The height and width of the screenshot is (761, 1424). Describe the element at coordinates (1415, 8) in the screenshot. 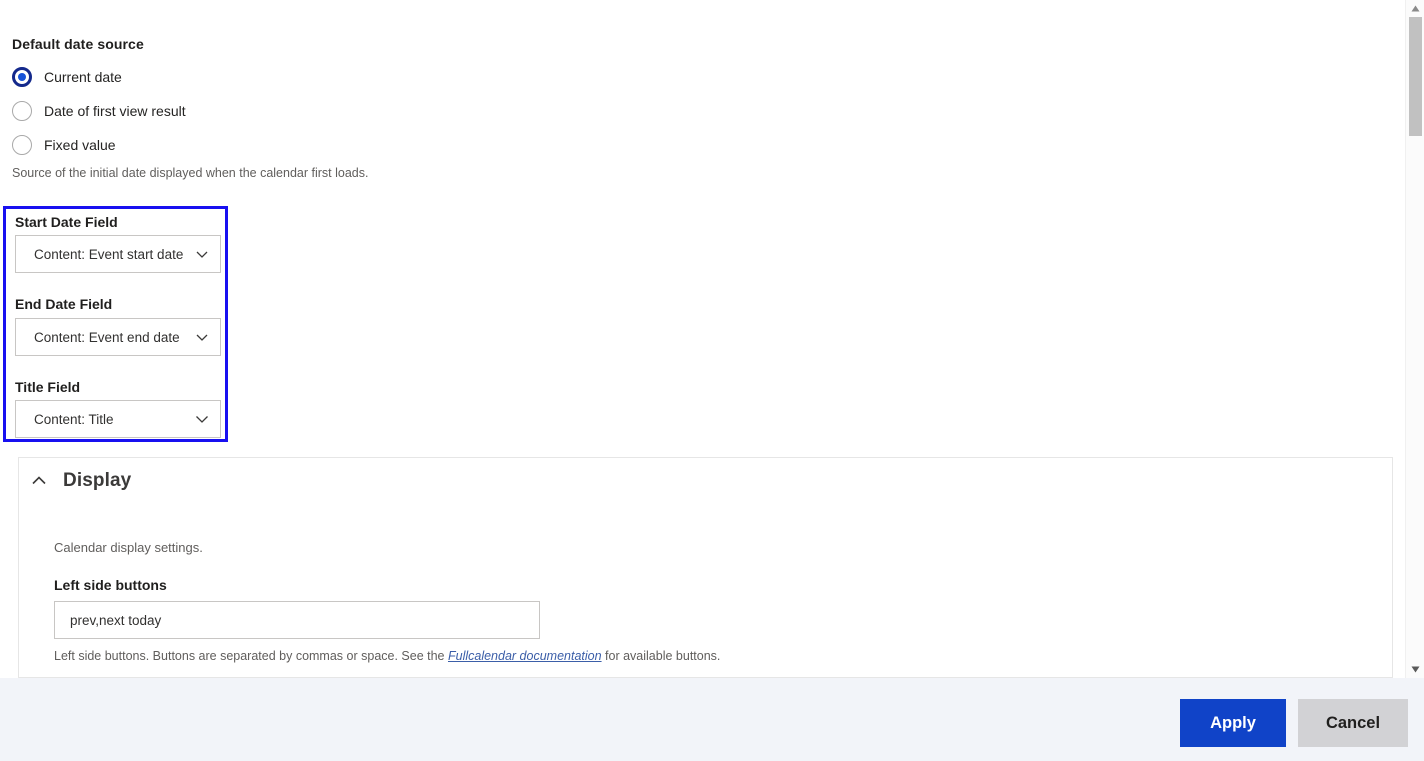

I see `scroll-up-arrow-icon` at that location.